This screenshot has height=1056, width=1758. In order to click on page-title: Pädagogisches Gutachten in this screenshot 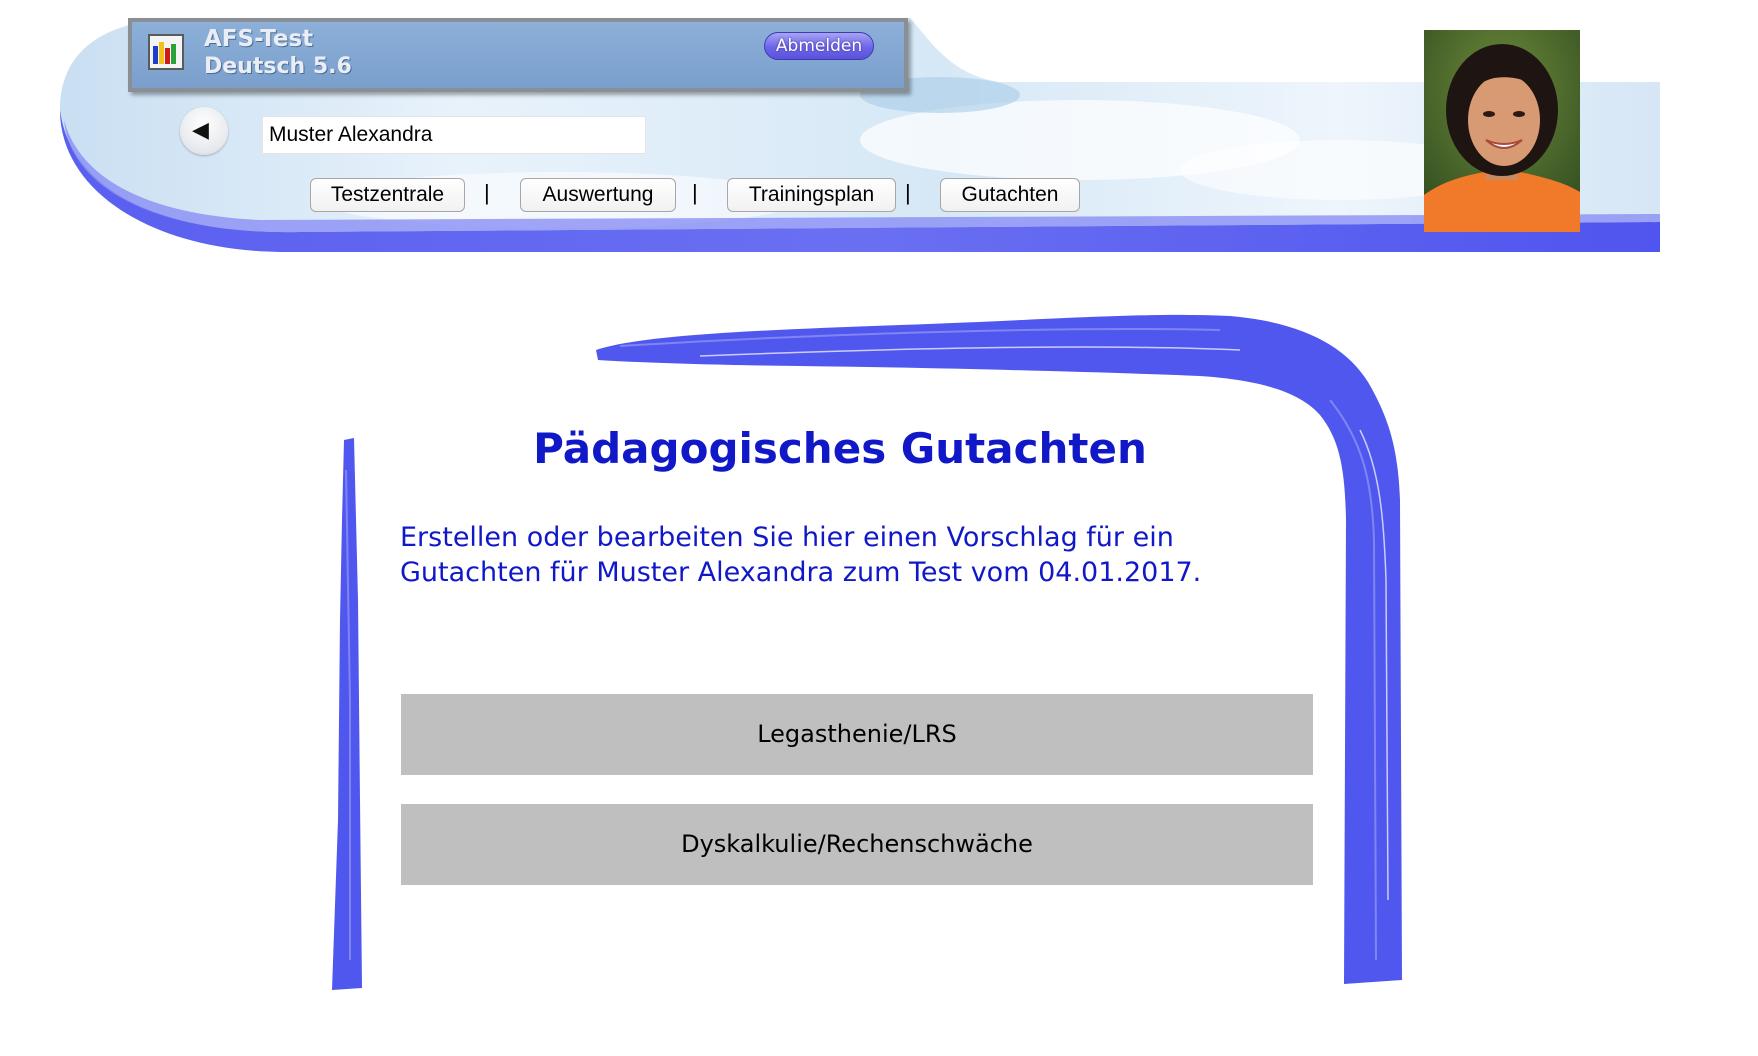, I will do `click(840, 448)`.